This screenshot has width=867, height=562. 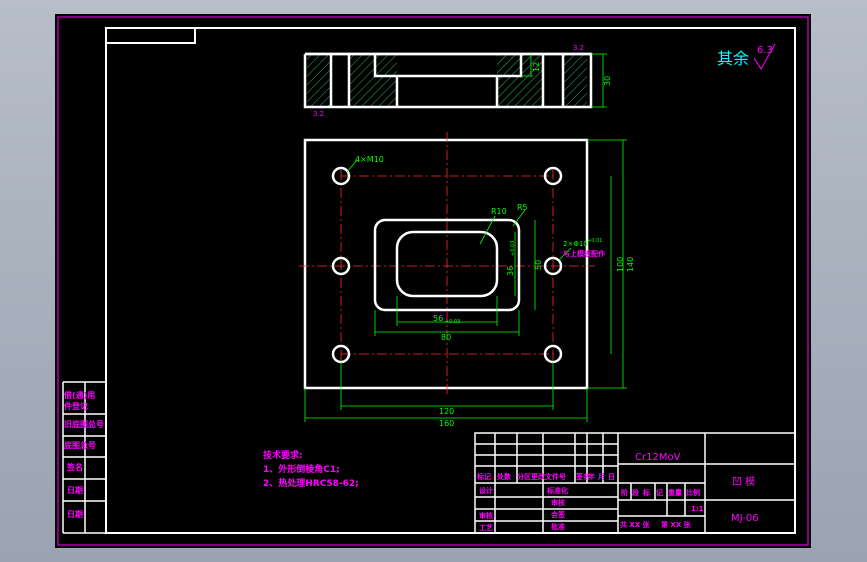 I want to click on dim-pins: 2×Φ10, so click(x=575, y=244).